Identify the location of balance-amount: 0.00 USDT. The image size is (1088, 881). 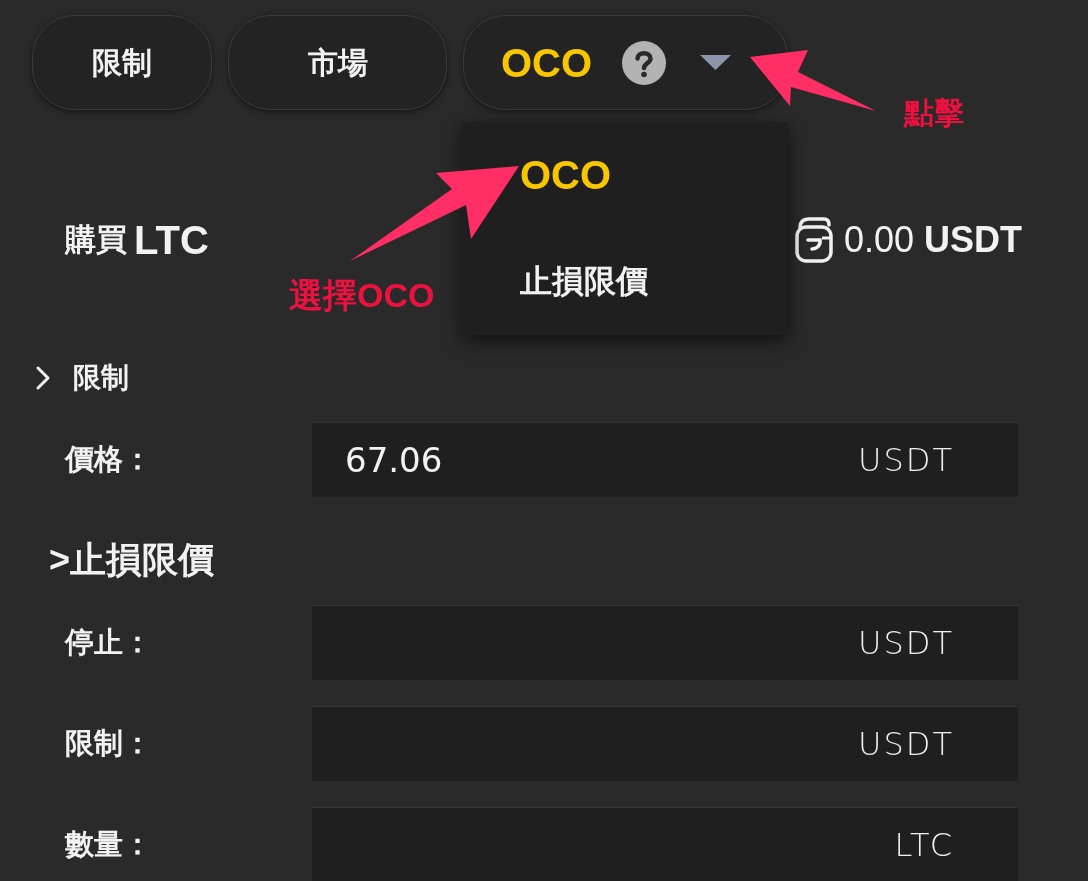
(932, 240).